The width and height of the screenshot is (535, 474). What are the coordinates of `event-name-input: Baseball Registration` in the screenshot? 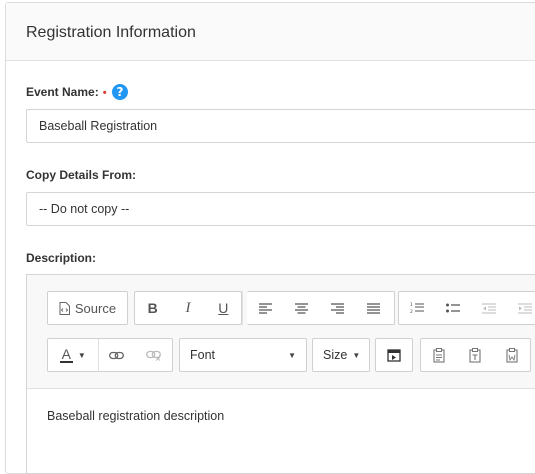 It's located at (280, 126).